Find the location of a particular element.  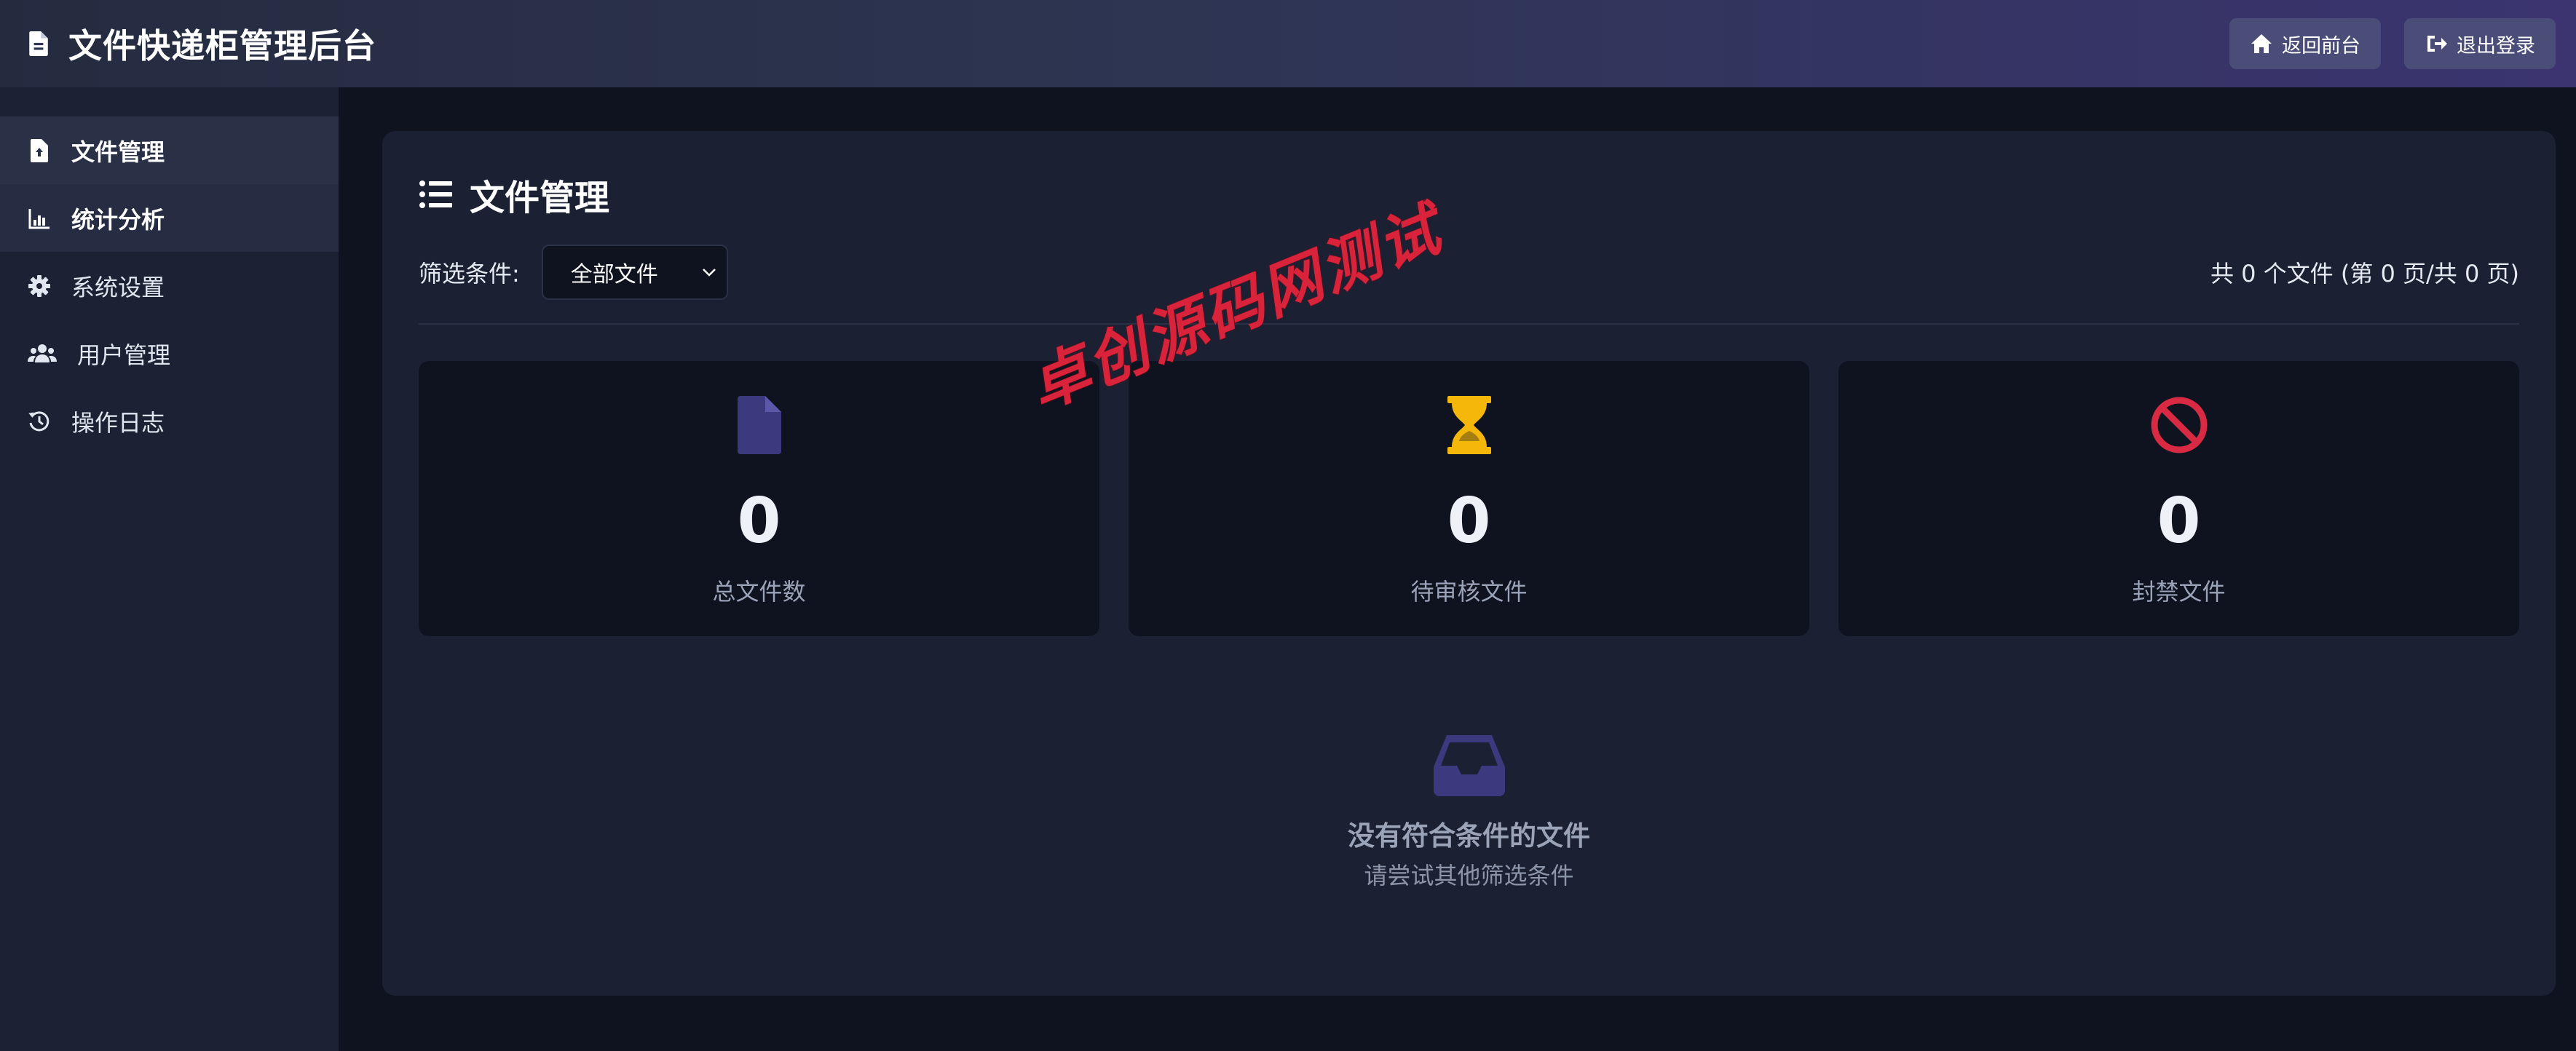

users-icon is located at coordinates (43, 353).